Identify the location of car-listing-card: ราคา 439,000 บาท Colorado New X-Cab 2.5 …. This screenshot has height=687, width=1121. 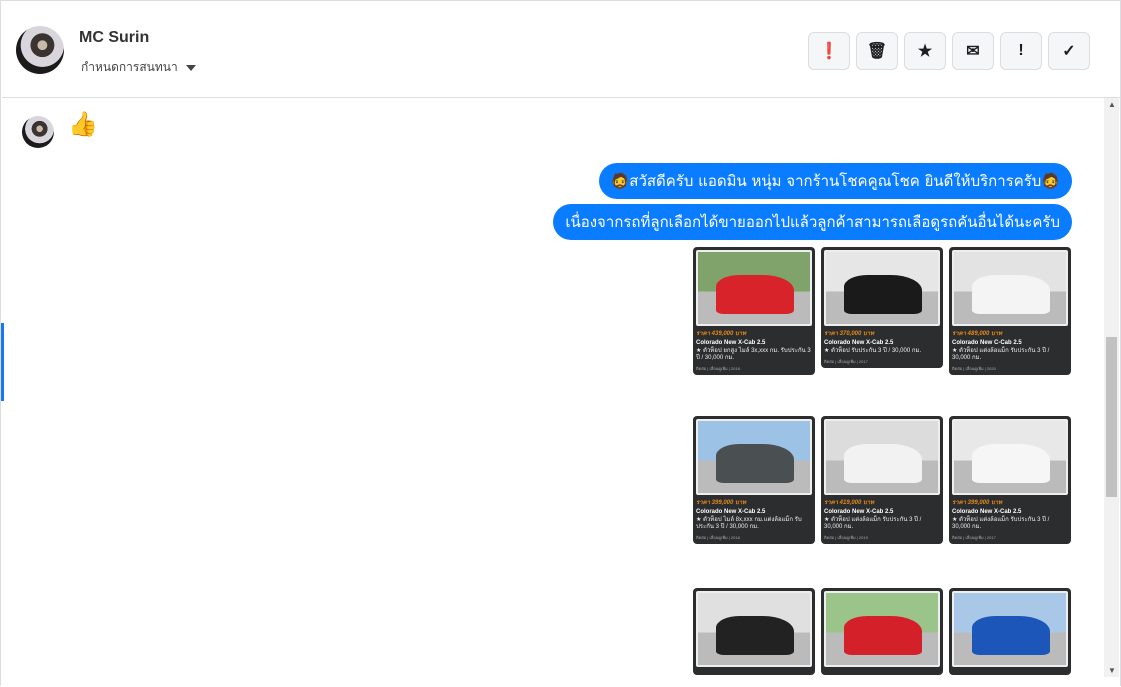
(754, 311).